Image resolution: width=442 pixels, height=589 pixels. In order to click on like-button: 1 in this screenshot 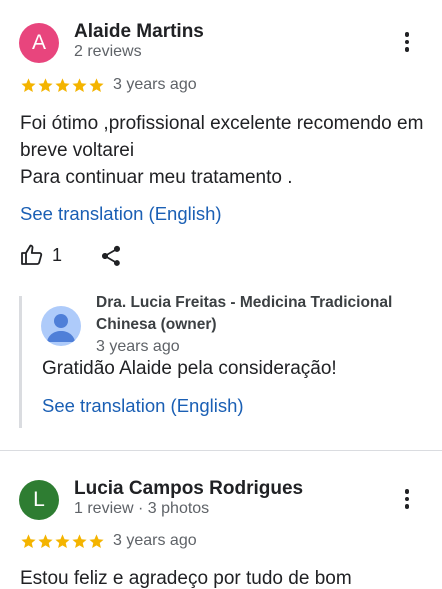, I will do `click(41, 255)`.